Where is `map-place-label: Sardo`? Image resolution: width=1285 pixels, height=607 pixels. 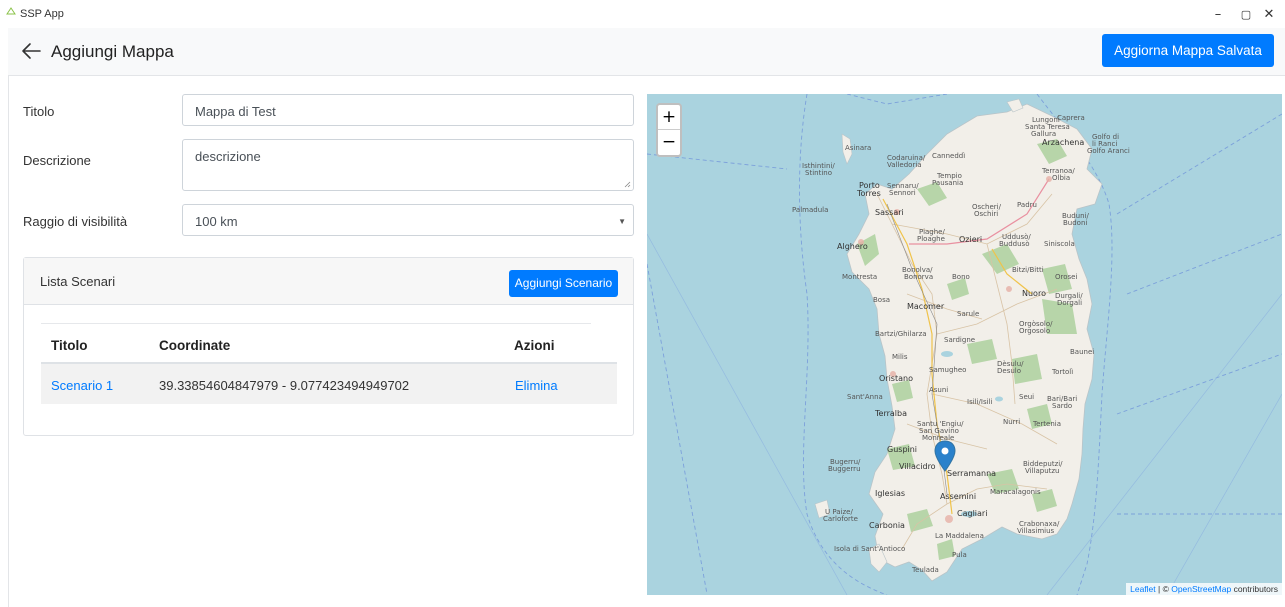
map-place-label: Sardo is located at coordinates (1062, 406).